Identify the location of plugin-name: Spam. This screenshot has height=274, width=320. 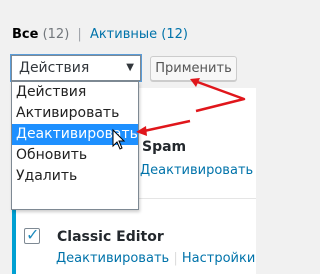
(164, 147).